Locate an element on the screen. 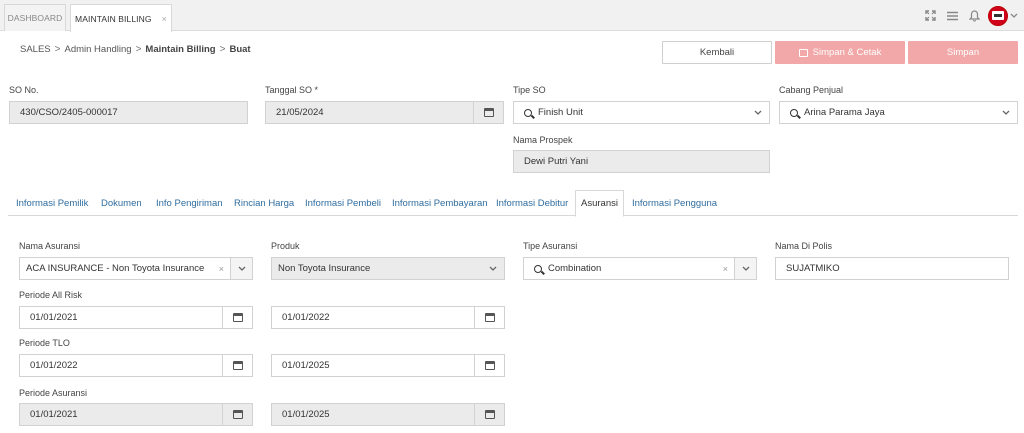 This screenshot has width=1024, height=433. nama-asuransi-label: Nama Asuransi is located at coordinates (50, 246).